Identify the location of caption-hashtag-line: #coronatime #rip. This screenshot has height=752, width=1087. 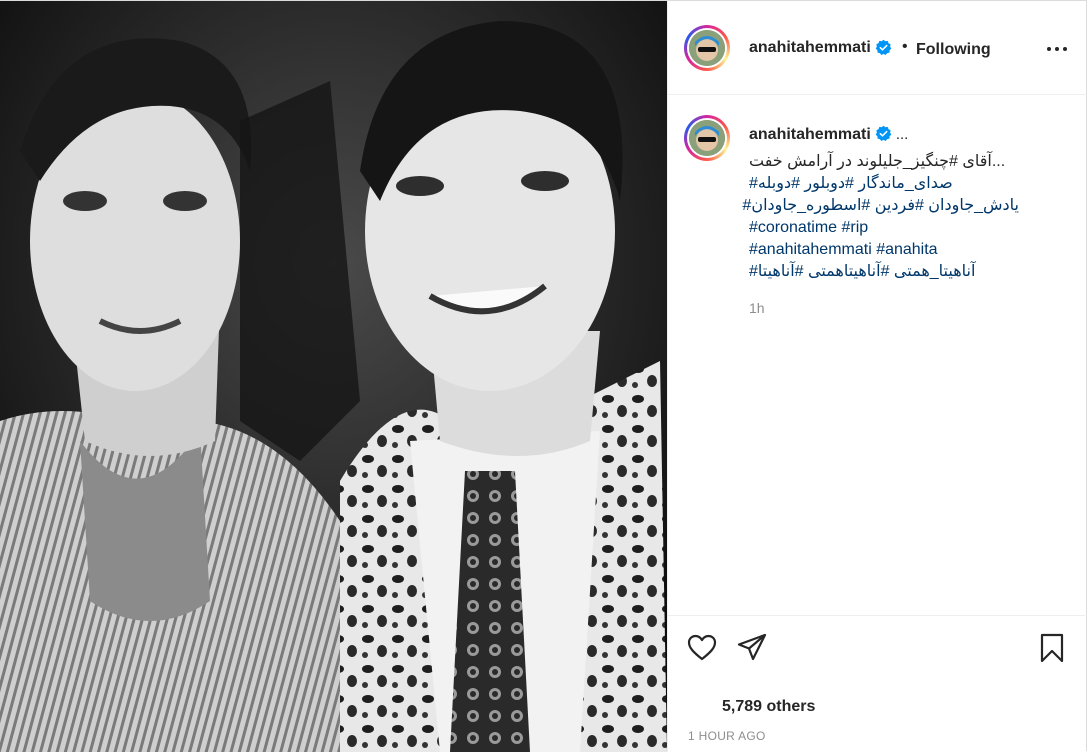
(884, 228).